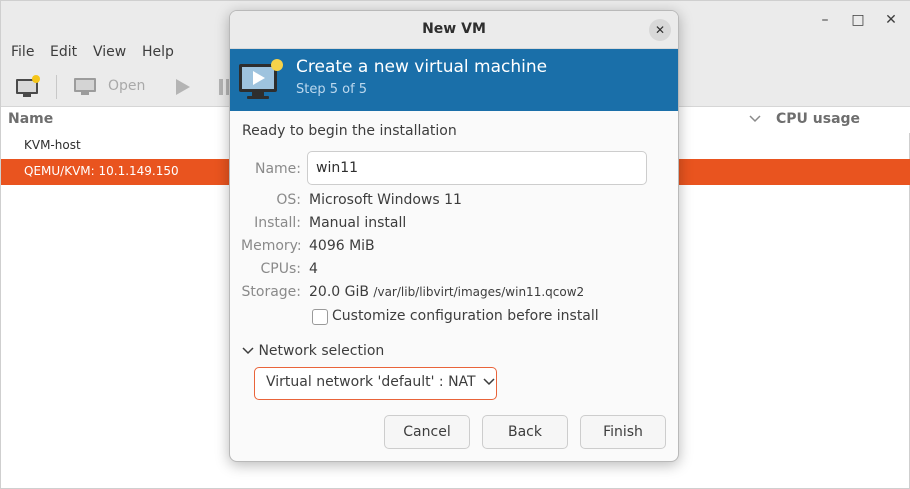 This screenshot has width=910, height=489. What do you see at coordinates (825, 20) in the screenshot?
I see `minimize-button: –` at bounding box center [825, 20].